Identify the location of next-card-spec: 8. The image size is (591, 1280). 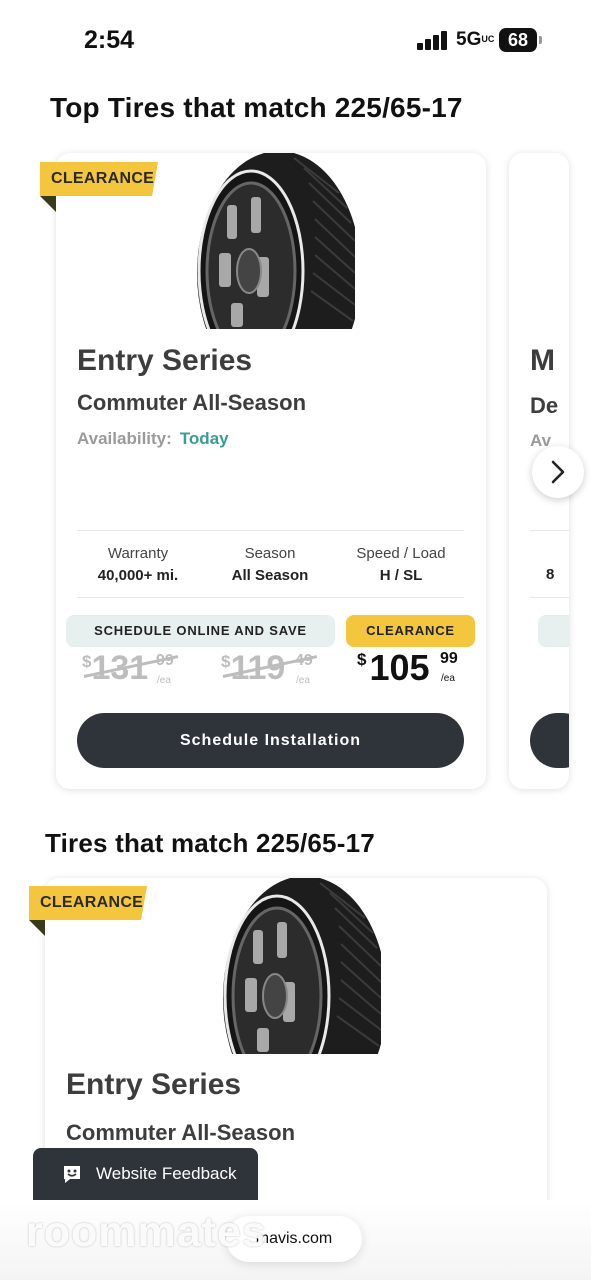
(550, 574).